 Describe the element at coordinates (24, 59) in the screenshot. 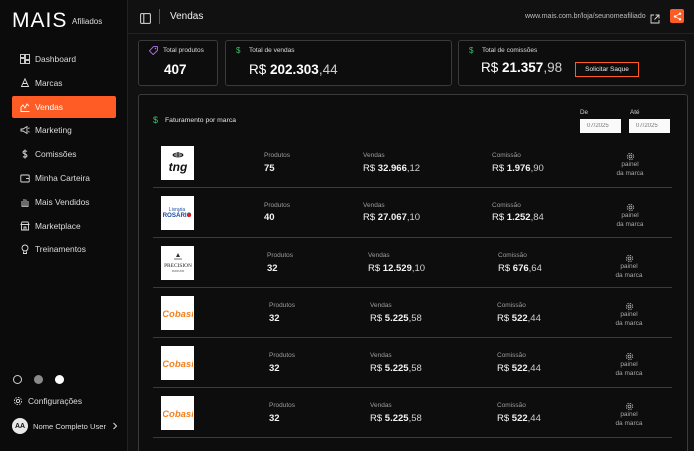

I see `dashboard-icon` at that location.